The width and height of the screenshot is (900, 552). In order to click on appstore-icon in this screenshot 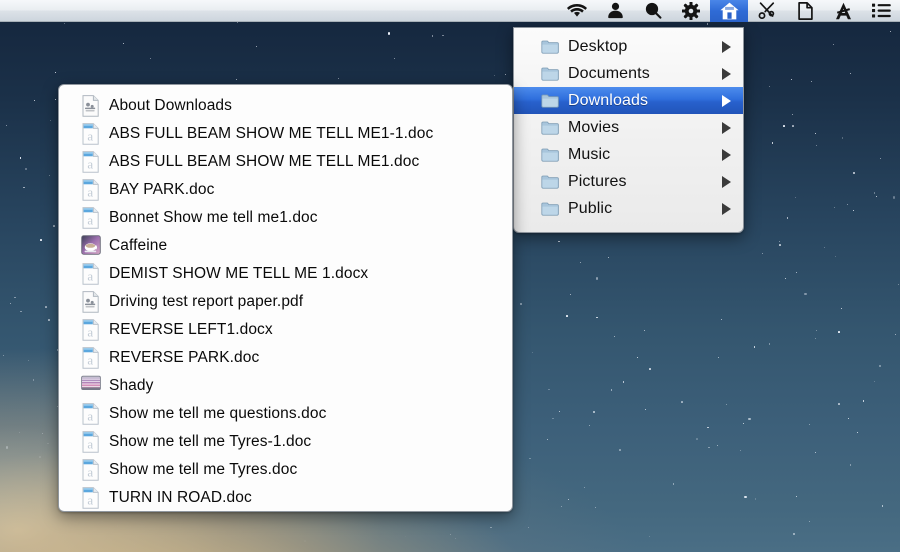, I will do `click(843, 11)`.